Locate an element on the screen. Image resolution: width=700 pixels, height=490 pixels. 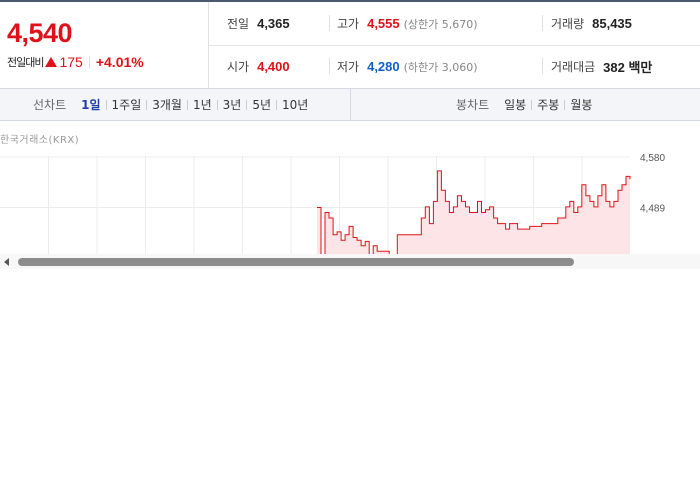
stat-value: 4,400 is located at coordinates (273, 66).